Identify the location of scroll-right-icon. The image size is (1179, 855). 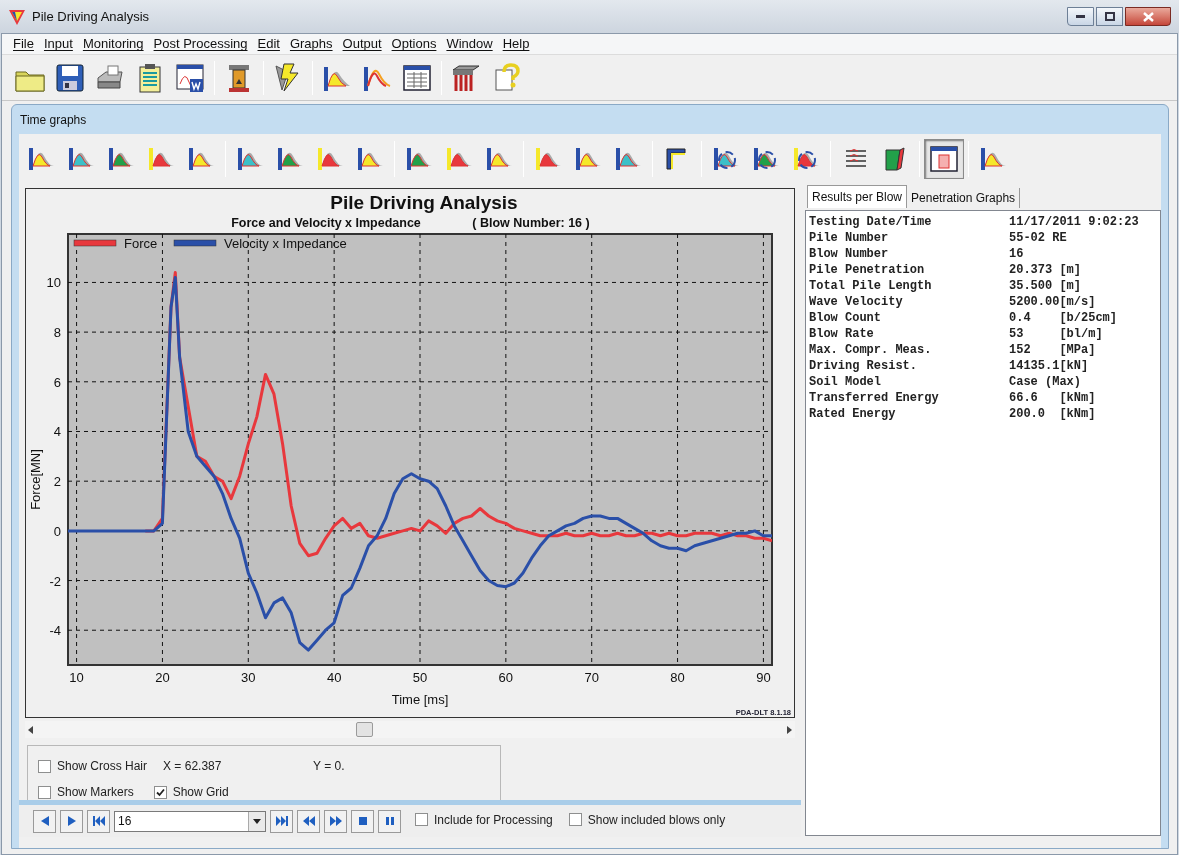
(789, 729).